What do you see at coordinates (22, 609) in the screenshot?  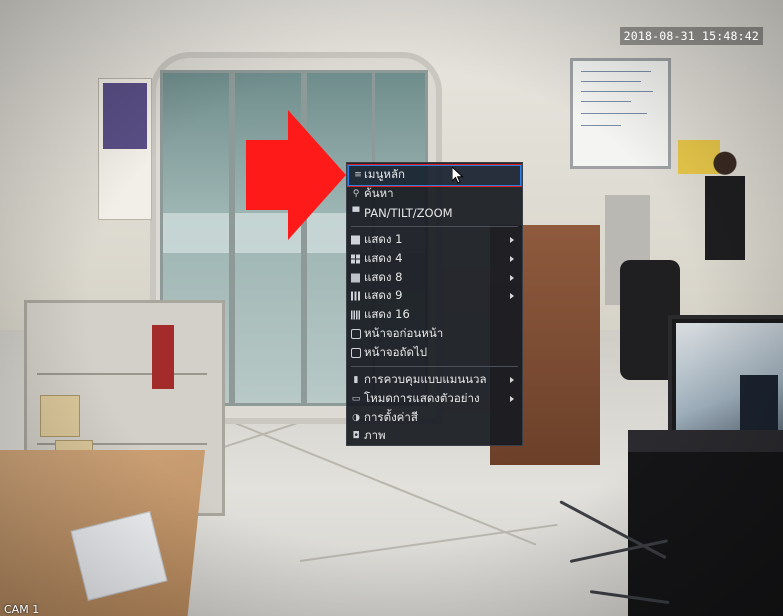 I see `camera-label: CAM 1` at bounding box center [22, 609].